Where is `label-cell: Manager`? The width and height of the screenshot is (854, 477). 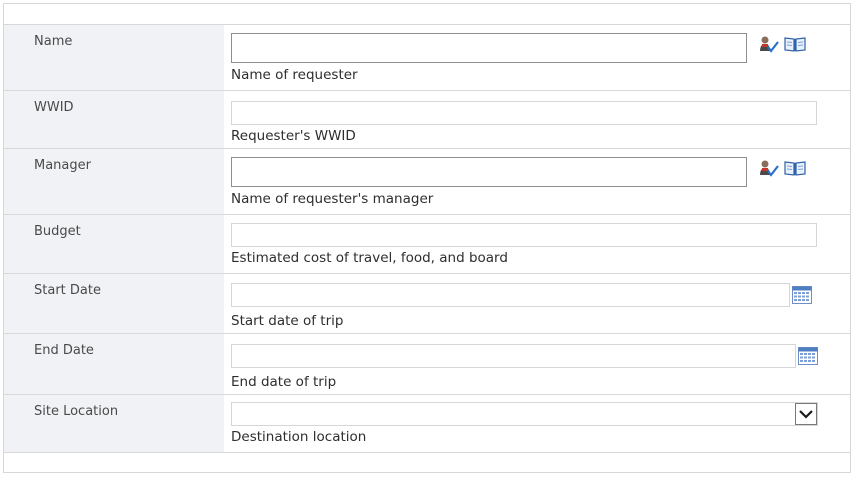 label-cell: Manager is located at coordinates (114, 182).